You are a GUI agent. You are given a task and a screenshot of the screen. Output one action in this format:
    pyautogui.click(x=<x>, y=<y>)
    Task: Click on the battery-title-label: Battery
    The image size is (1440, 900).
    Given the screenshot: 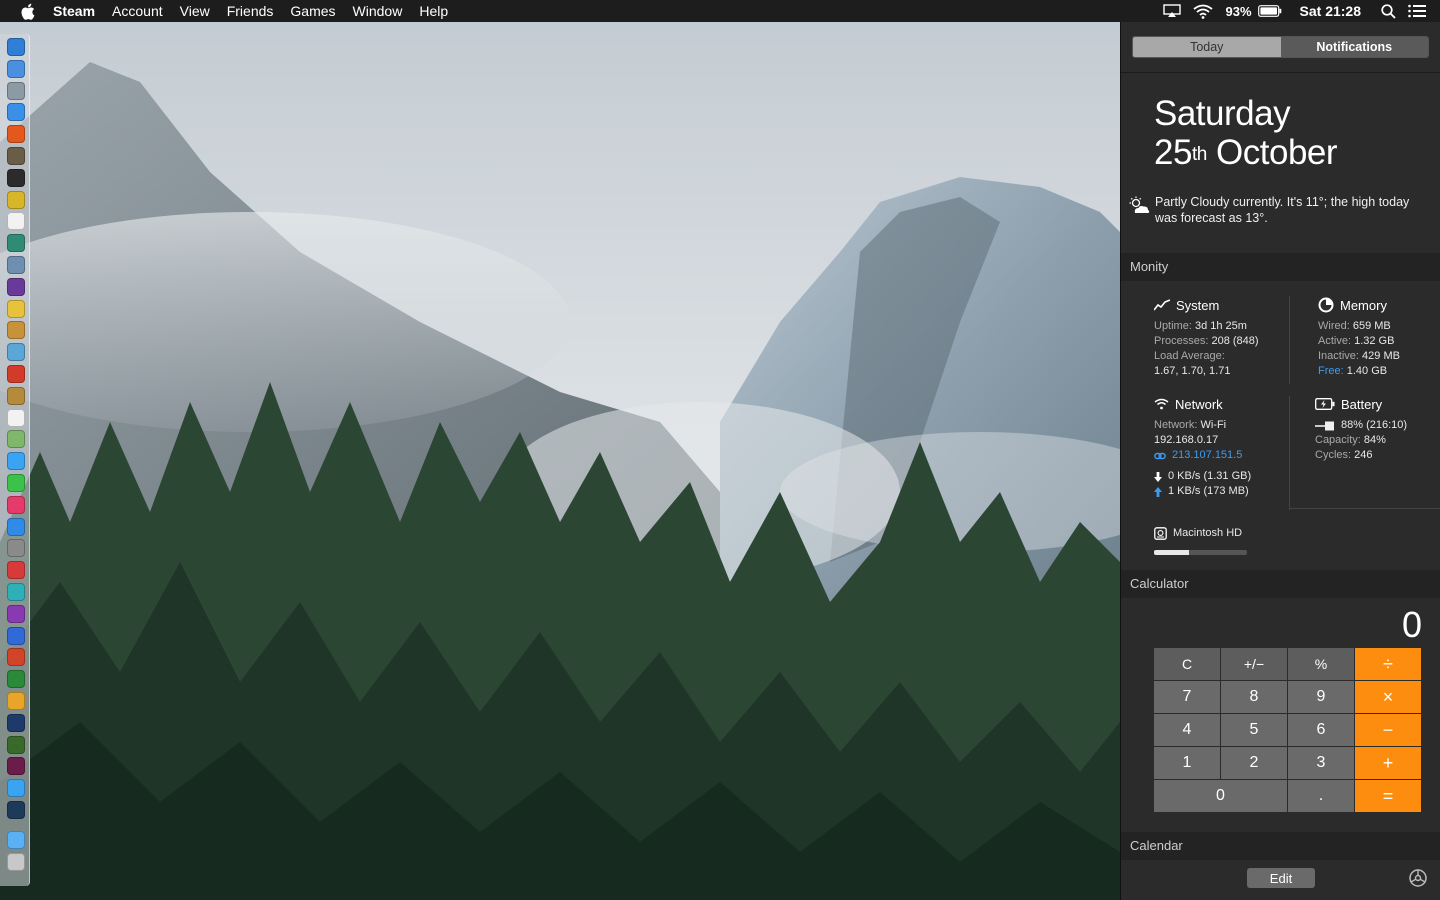 What is the action you would take?
    pyautogui.click(x=1362, y=404)
    